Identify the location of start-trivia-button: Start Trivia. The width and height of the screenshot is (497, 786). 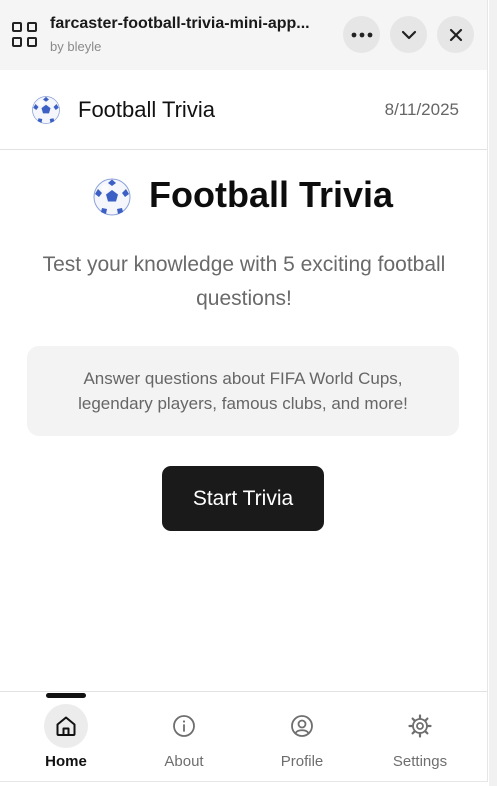
(243, 498).